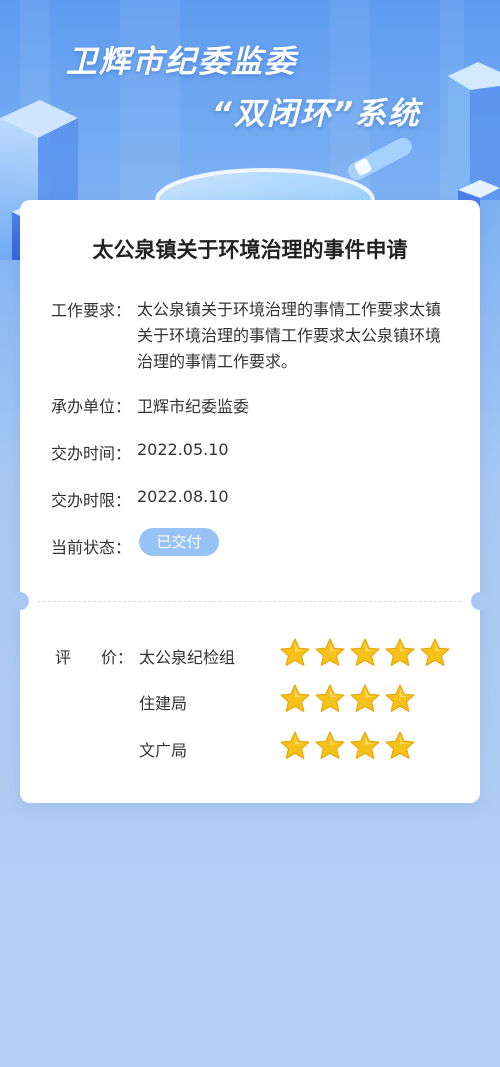 The width and height of the screenshot is (500, 1067). I want to click on evaluation-org-1: 太公泉纪检组, so click(187, 657).